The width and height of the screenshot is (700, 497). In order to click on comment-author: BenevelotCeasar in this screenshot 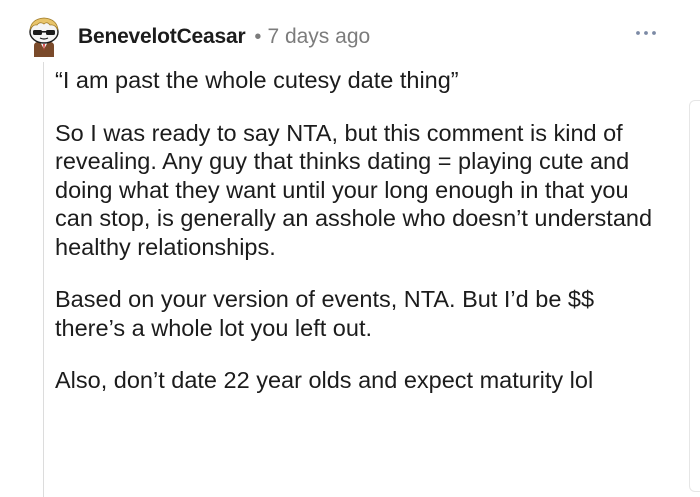, I will do `click(162, 37)`.